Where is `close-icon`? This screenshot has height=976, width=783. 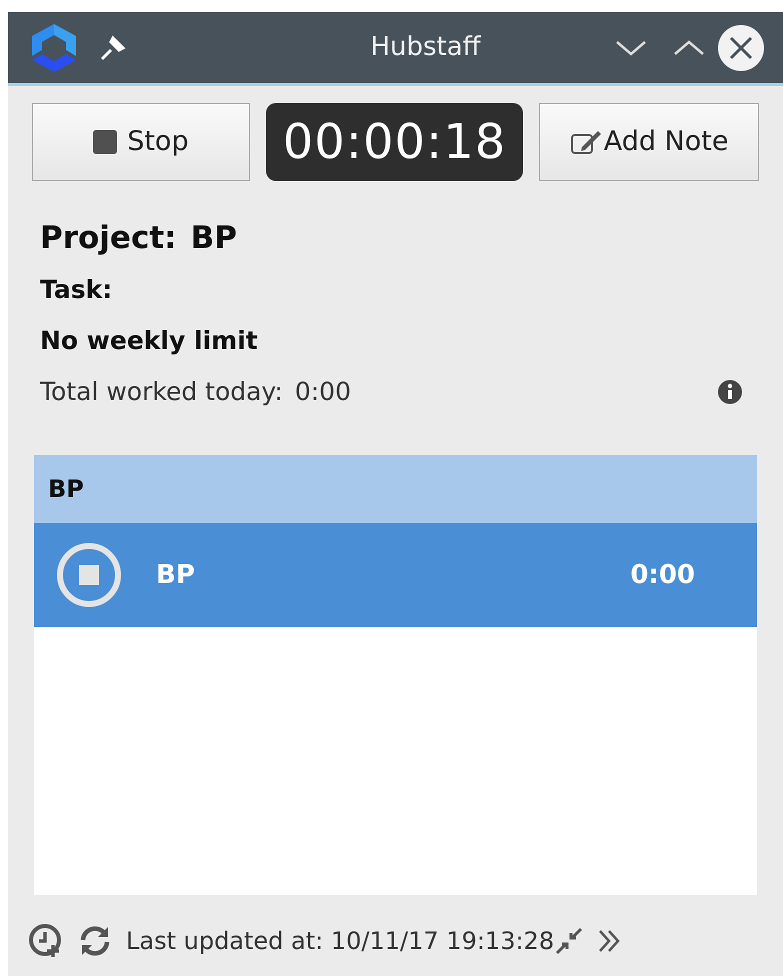
close-icon is located at coordinates (741, 48).